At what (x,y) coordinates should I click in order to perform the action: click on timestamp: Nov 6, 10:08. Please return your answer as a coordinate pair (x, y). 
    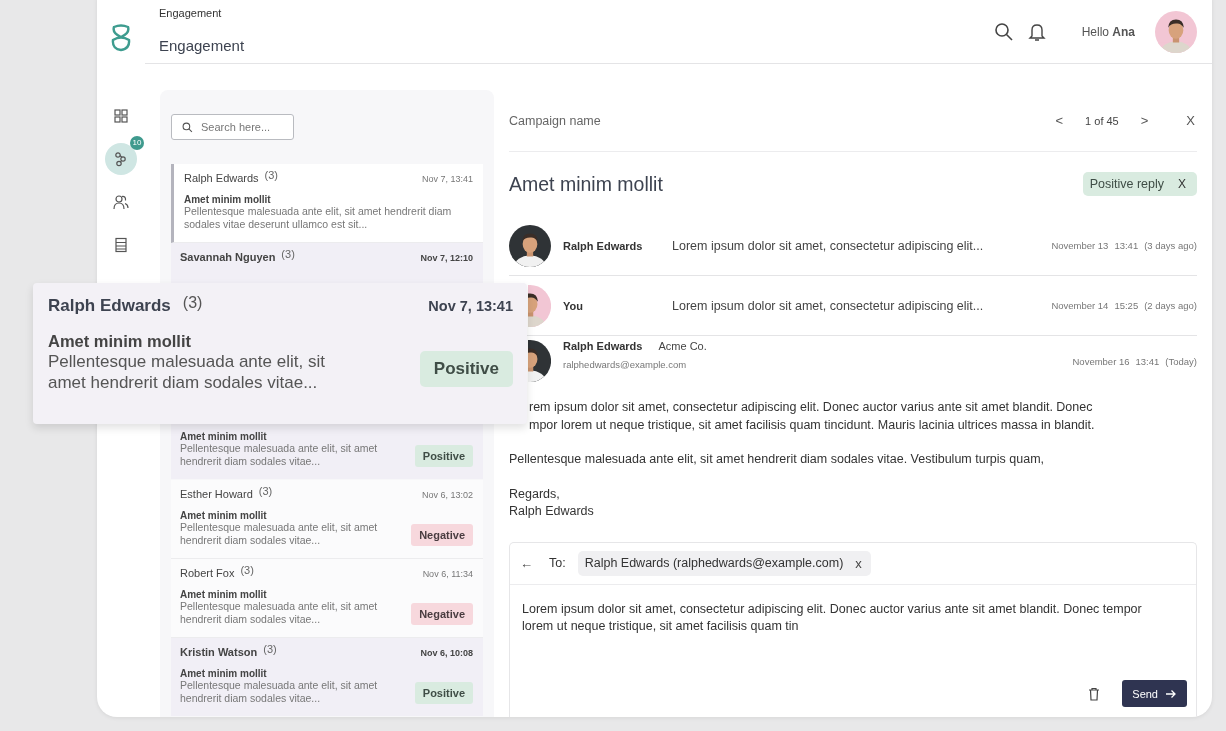
    Looking at the image, I should click on (446, 653).